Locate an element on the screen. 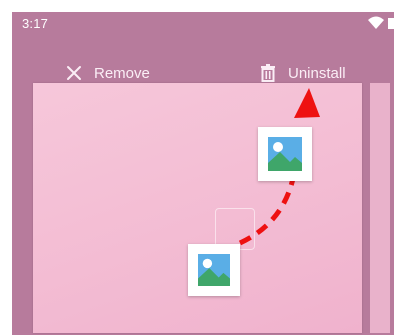  close-icon is located at coordinates (74, 73).